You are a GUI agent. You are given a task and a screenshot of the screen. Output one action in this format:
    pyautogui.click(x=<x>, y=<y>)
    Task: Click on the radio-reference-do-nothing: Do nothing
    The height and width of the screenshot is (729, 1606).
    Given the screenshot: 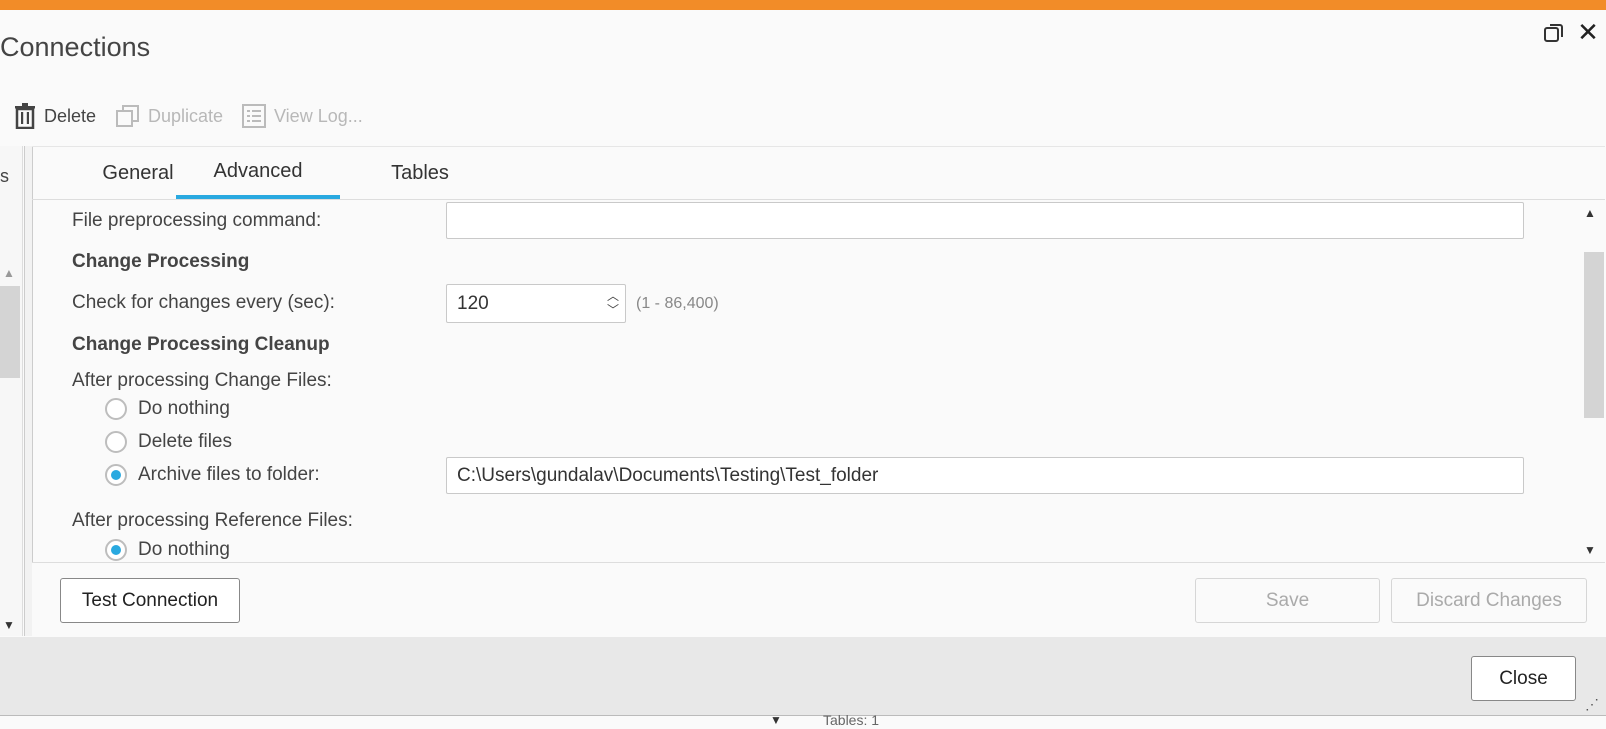 What is the action you would take?
    pyautogui.click(x=167, y=550)
    